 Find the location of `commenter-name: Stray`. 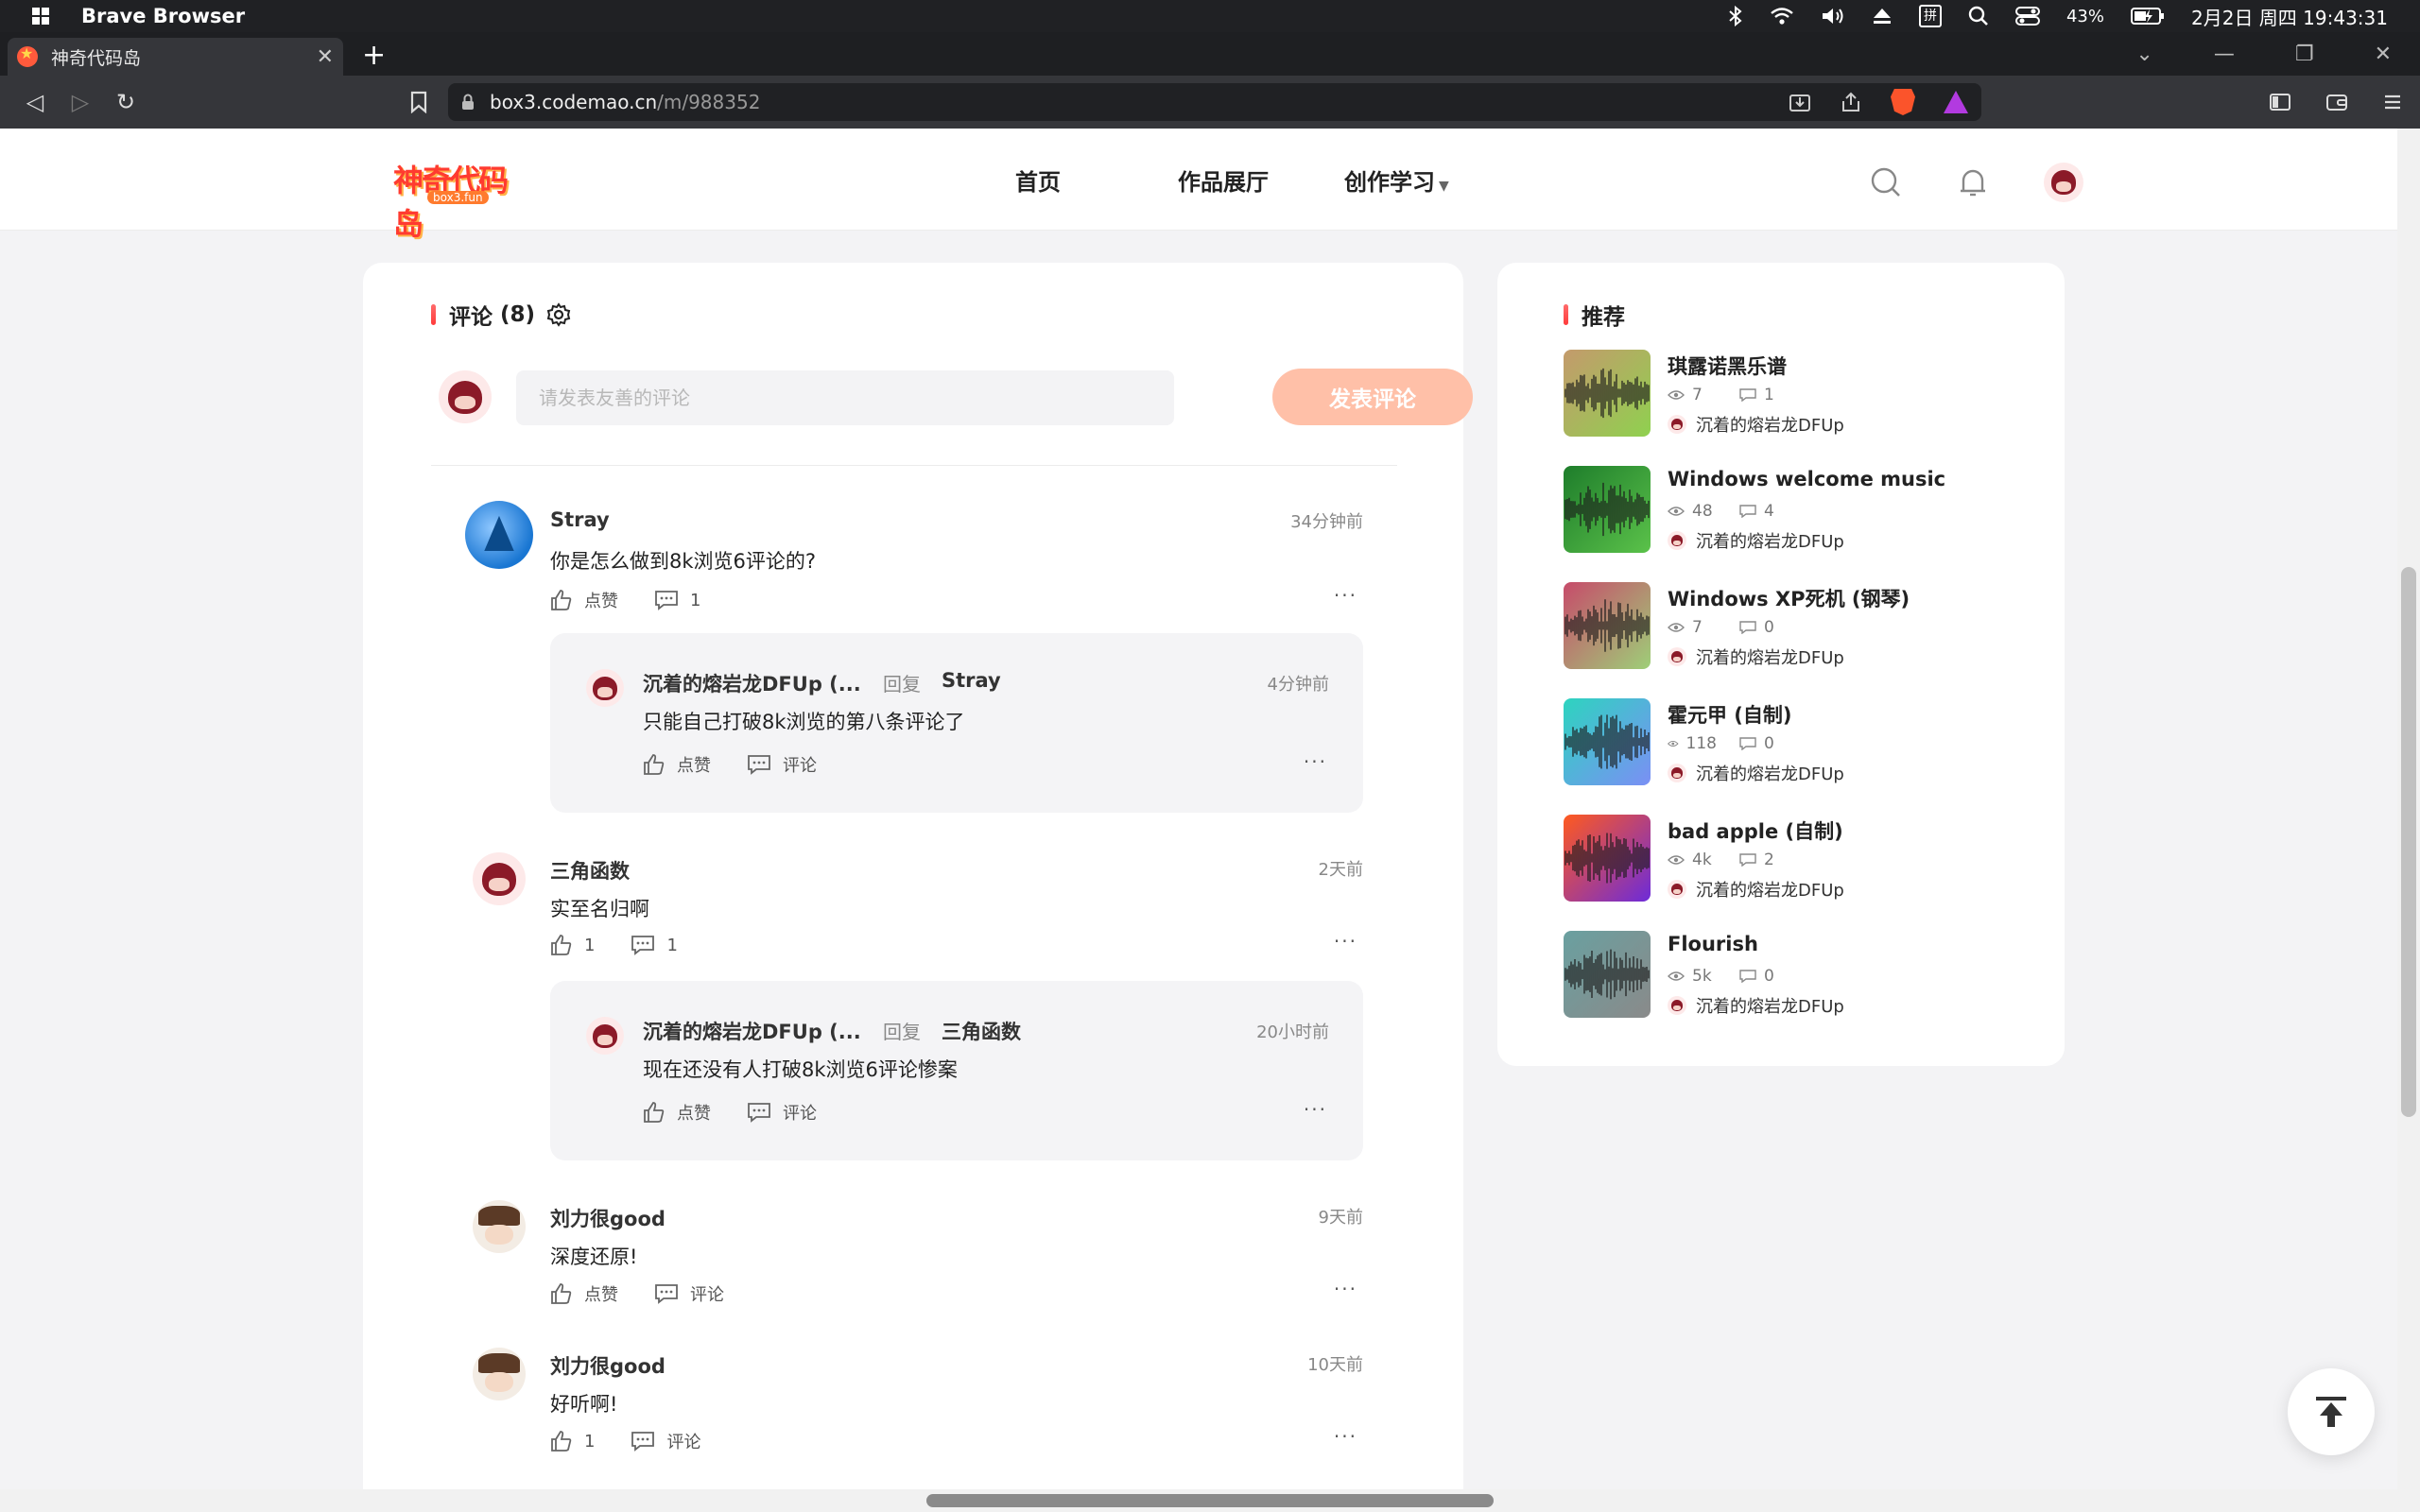

commenter-name: Stray is located at coordinates (580, 519).